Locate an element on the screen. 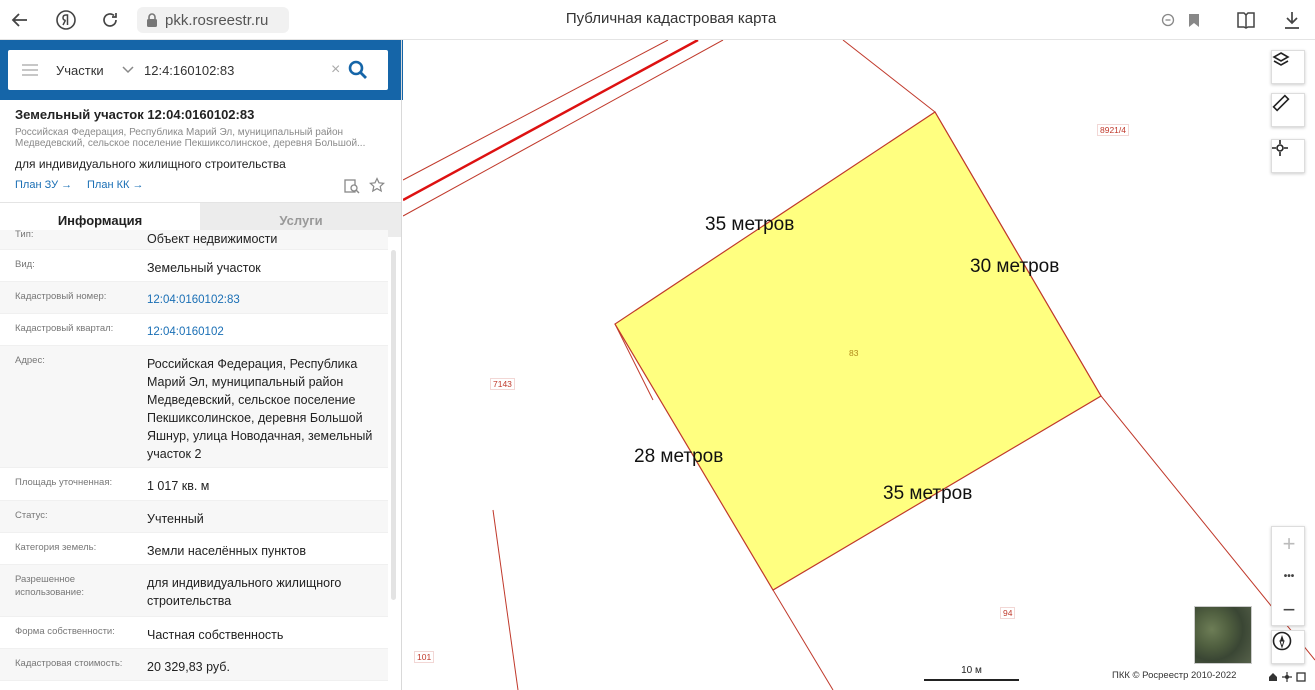  info-row-cadastral-number: Кадастровый номер: 12:04:0160102:83 is located at coordinates (194, 298).